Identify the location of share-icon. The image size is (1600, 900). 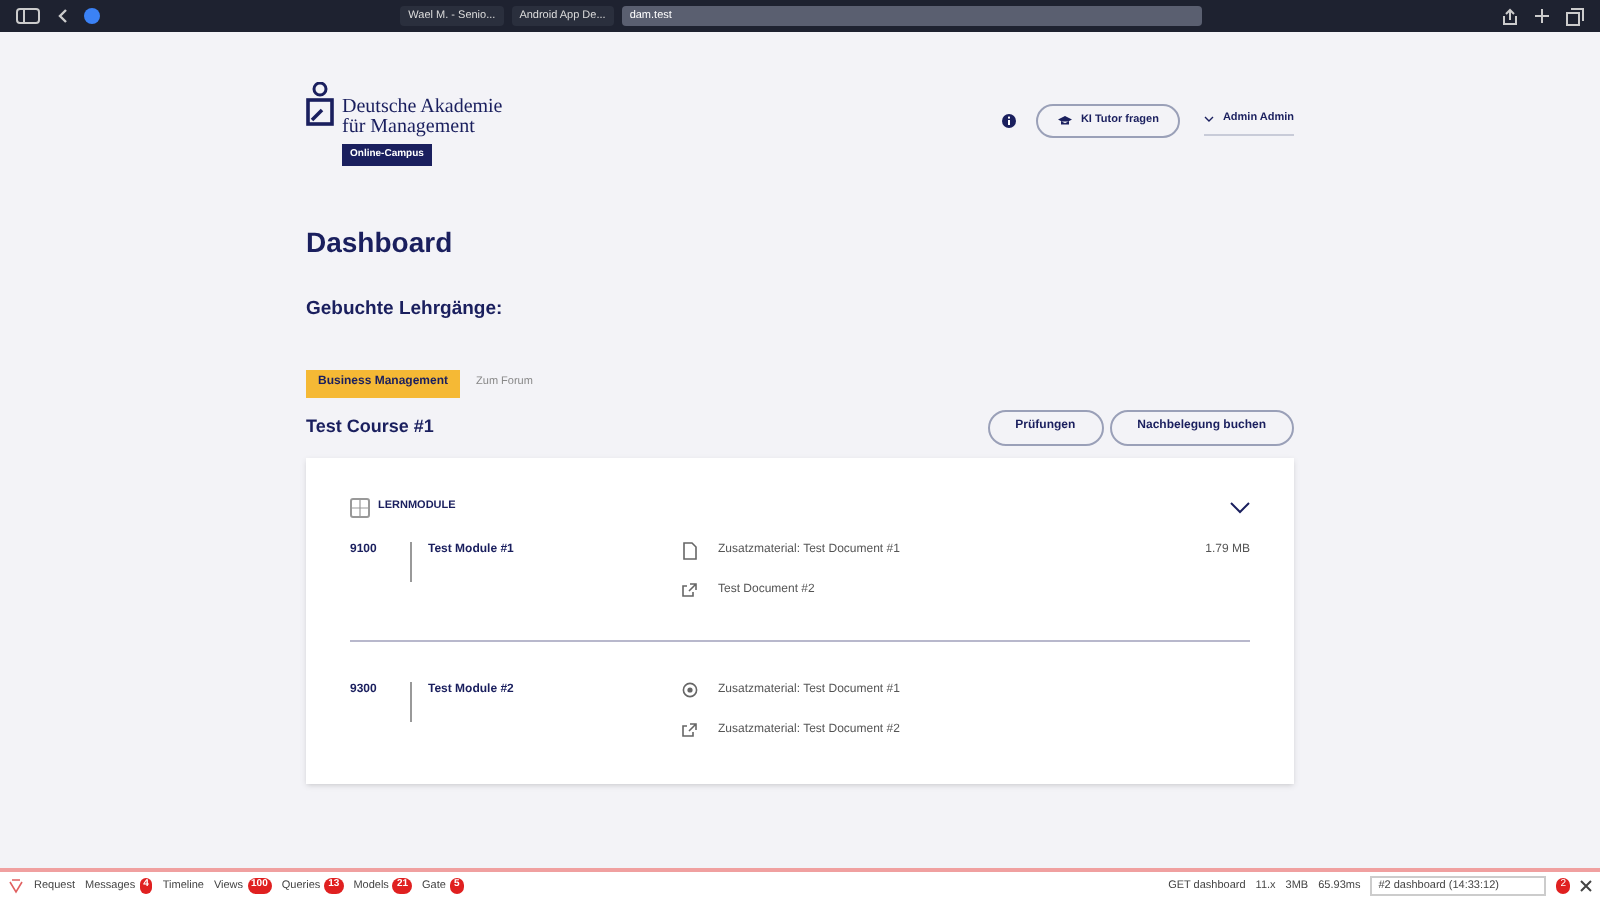
(1510, 16).